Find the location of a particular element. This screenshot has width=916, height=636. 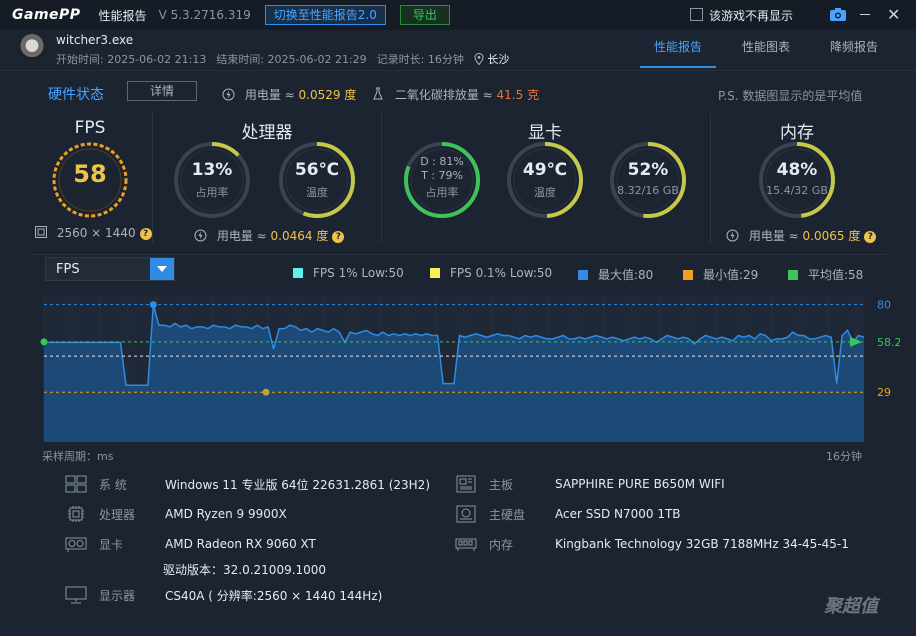

tab-throttle-report: 降频报告 is located at coordinates (854, 50).